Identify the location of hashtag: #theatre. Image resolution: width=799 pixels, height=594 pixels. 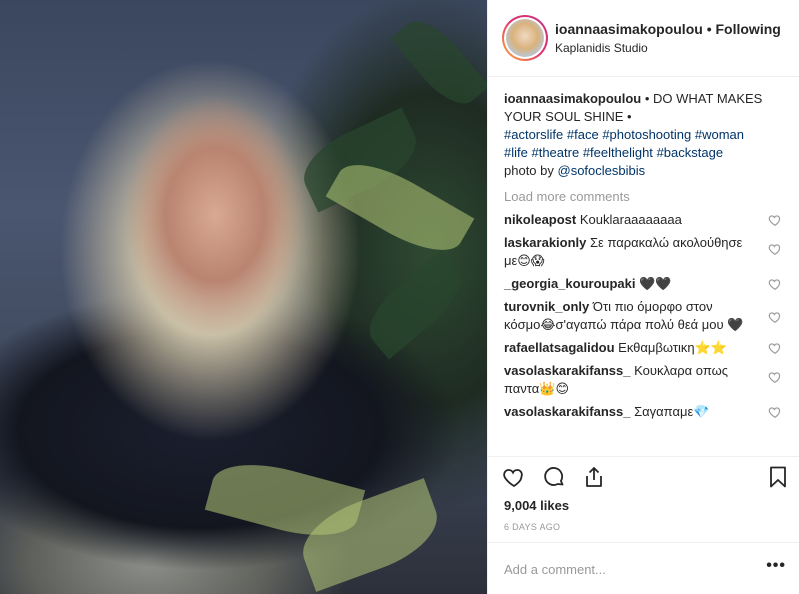
(555, 152).